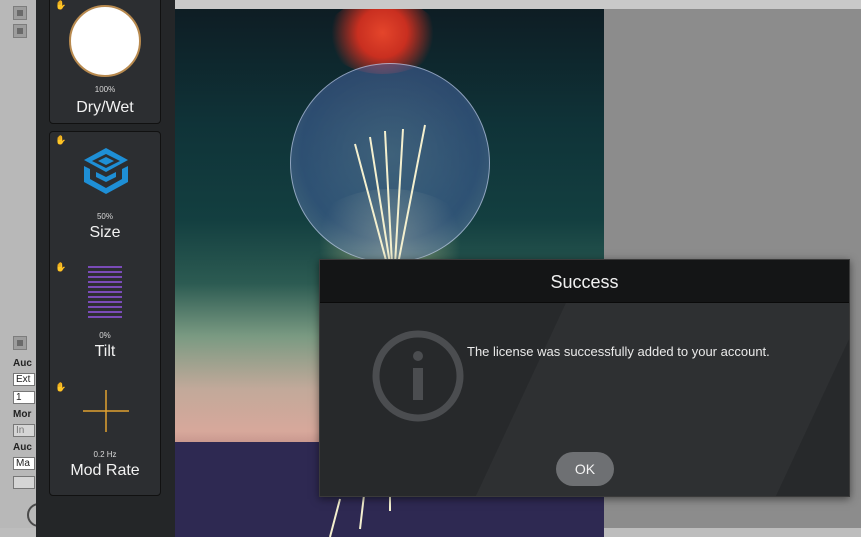 The width and height of the screenshot is (861, 537). Describe the element at coordinates (24, 482) in the screenshot. I see `host-empty-field` at that location.